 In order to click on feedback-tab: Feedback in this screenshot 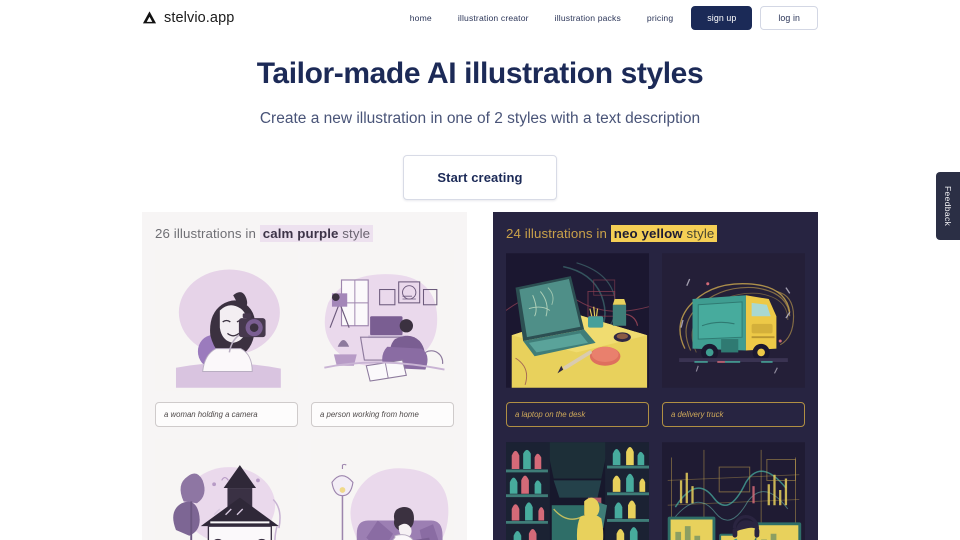, I will do `click(948, 206)`.